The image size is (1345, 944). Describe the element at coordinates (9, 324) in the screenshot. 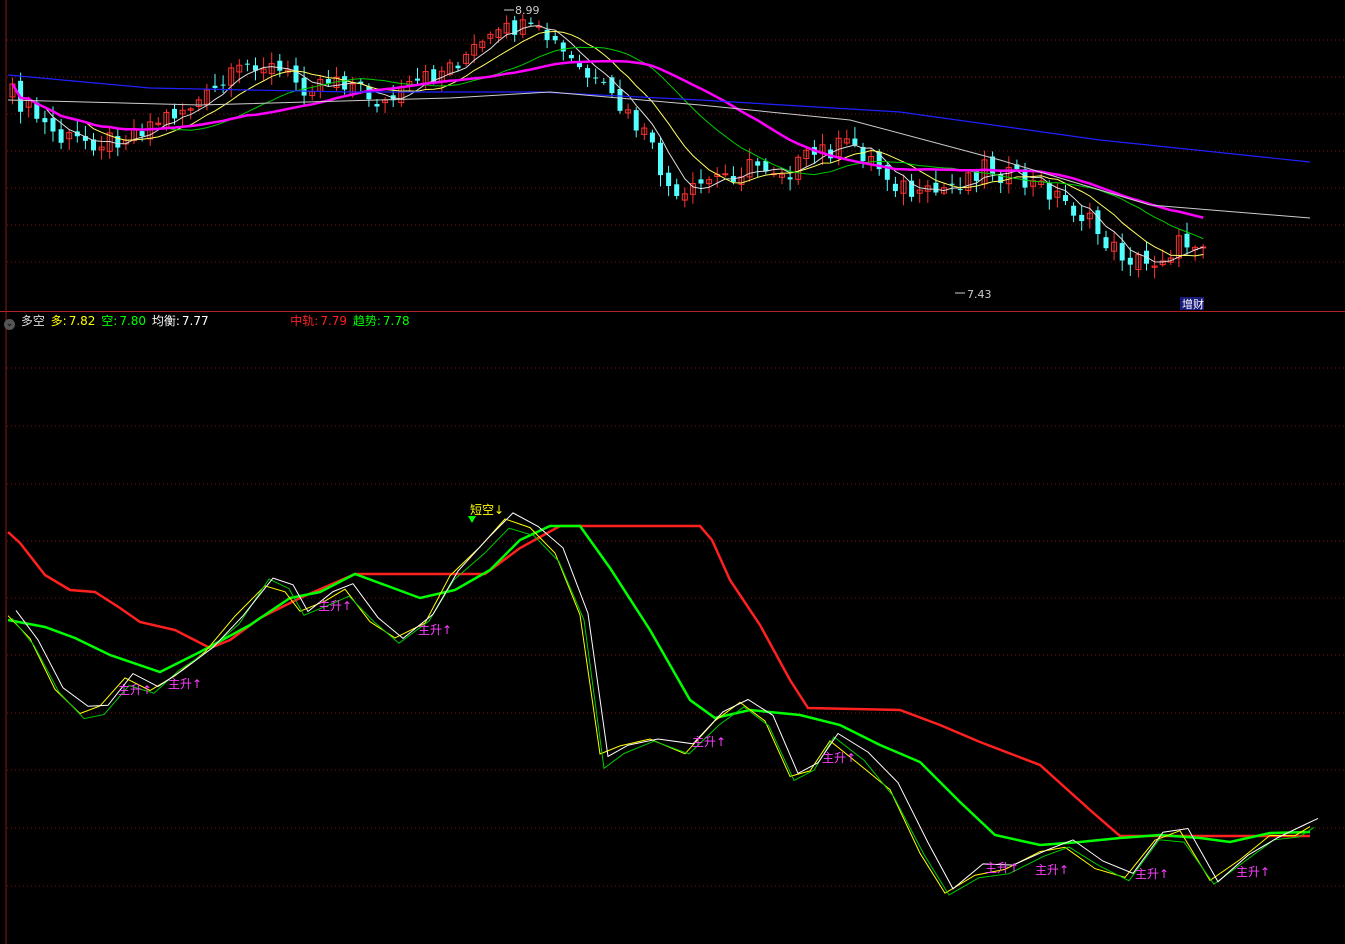

I see `legend-toggle-icon: ⌄` at that location.